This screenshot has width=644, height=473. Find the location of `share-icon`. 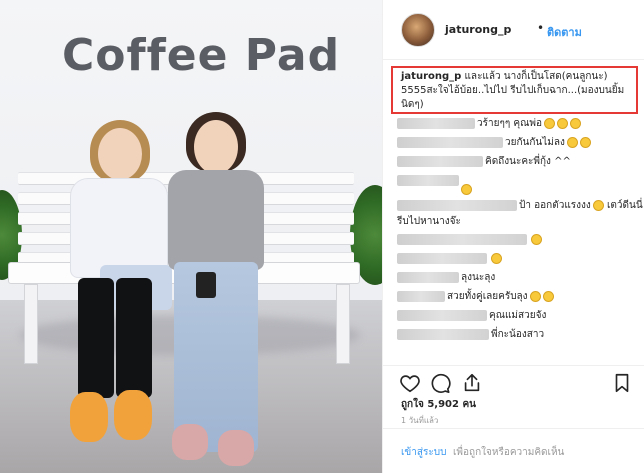

share-icon is located at coordinates (472, 383).